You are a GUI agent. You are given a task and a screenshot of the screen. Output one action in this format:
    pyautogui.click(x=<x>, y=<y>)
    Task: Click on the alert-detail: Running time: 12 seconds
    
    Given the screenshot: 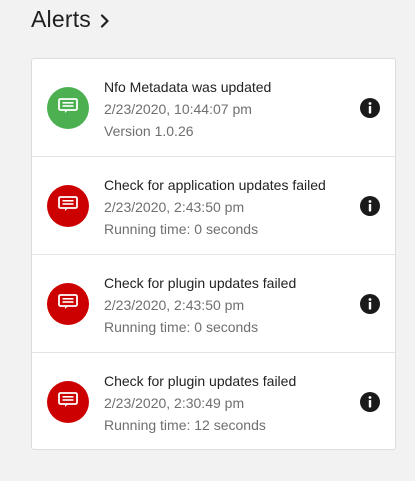 What is the action you would take?
    pyautogui.click(x=185, y=425)
    